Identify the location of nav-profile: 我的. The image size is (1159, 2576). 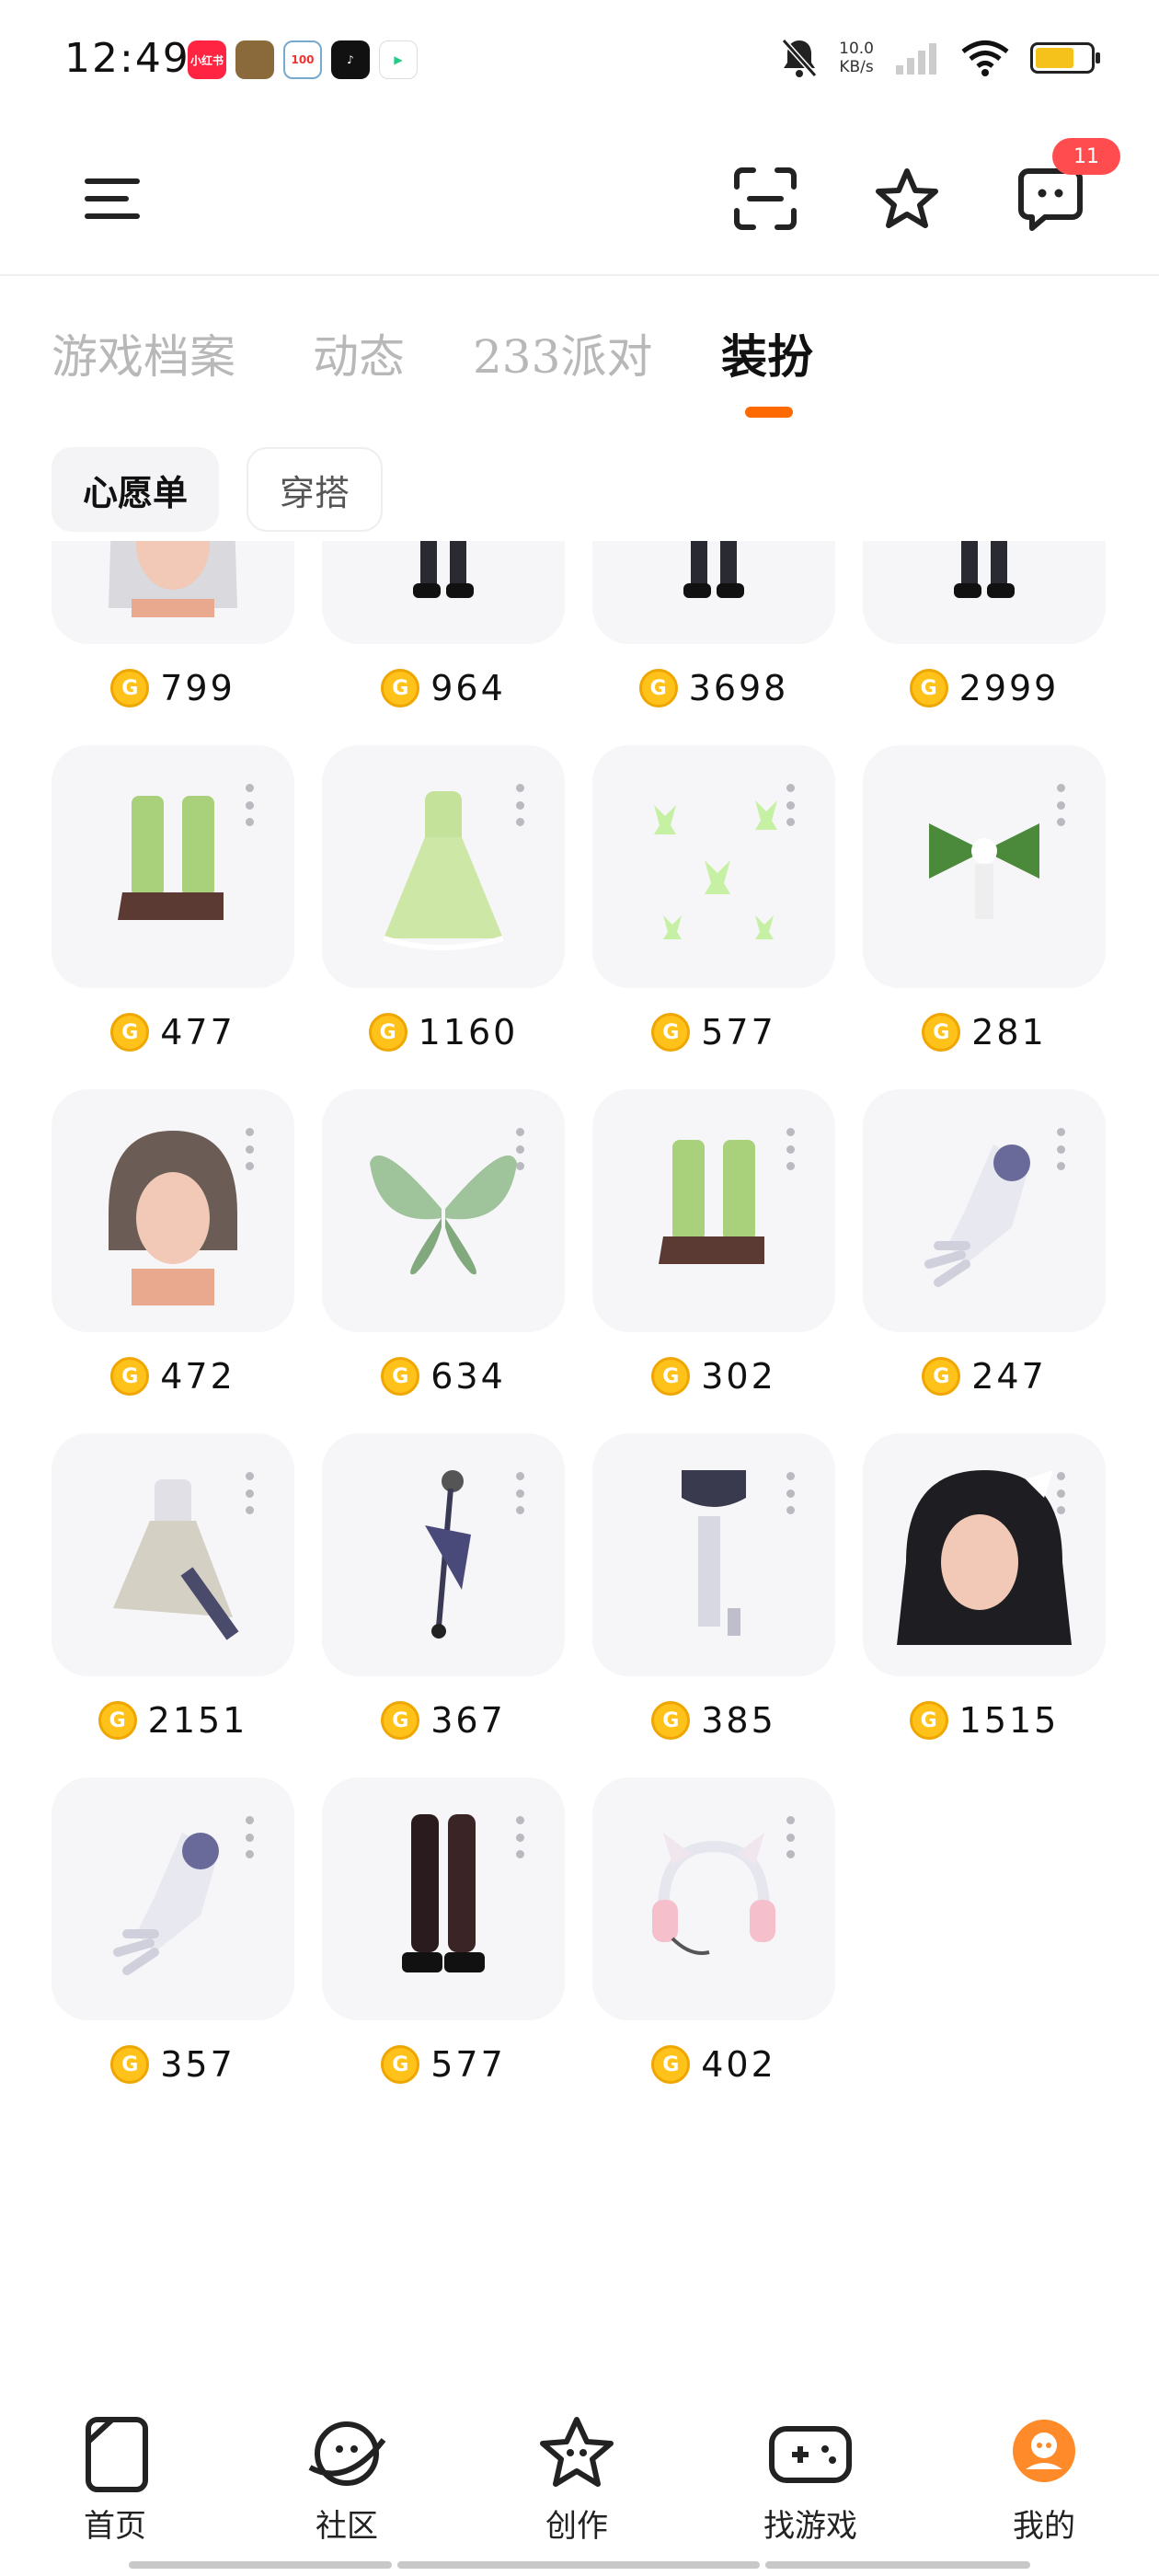
(1044, 2480).